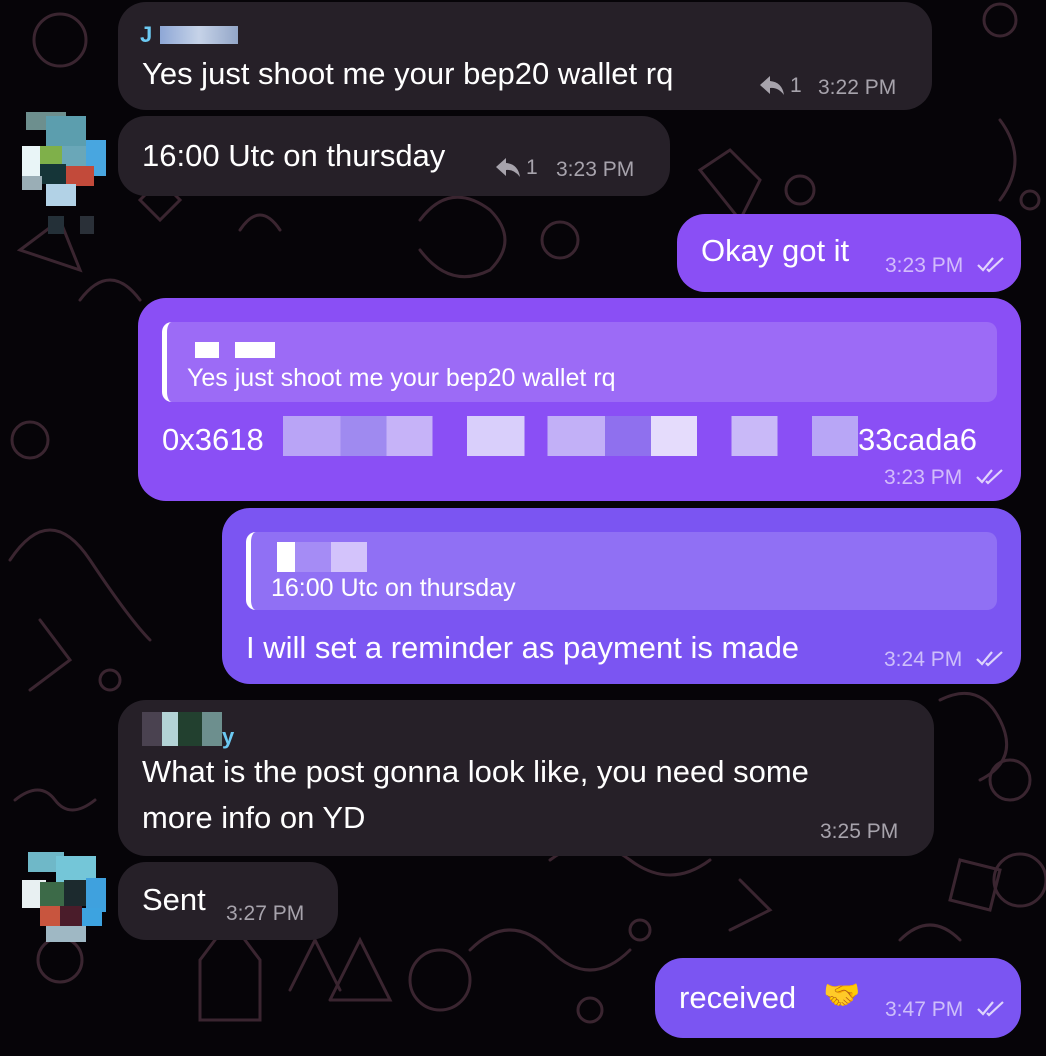  Describe the element at coordinates (842, 995) in the screenshot. I see `handshake-emoji: 🤝` at that location.